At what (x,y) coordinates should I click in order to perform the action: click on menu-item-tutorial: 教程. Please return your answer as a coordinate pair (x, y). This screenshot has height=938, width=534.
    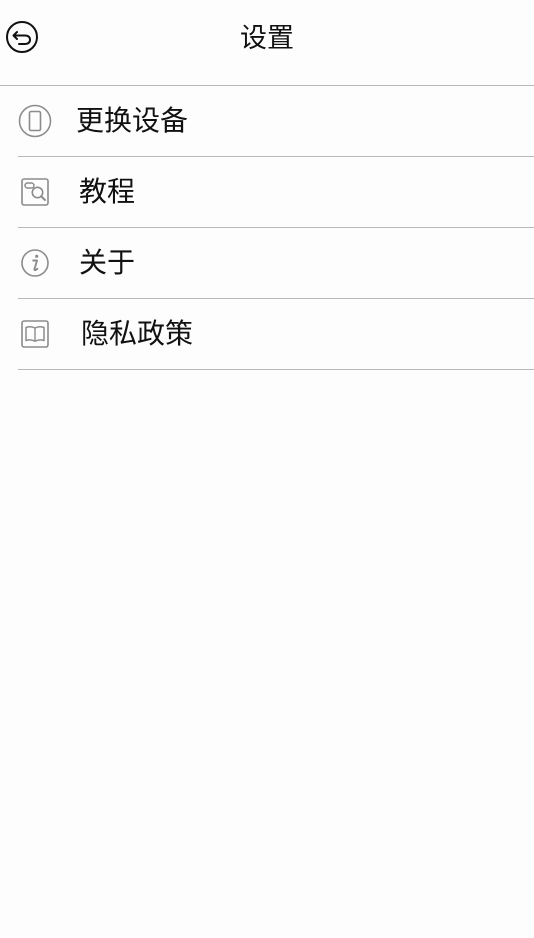
    Looking at the image, I should click on (276, 192).